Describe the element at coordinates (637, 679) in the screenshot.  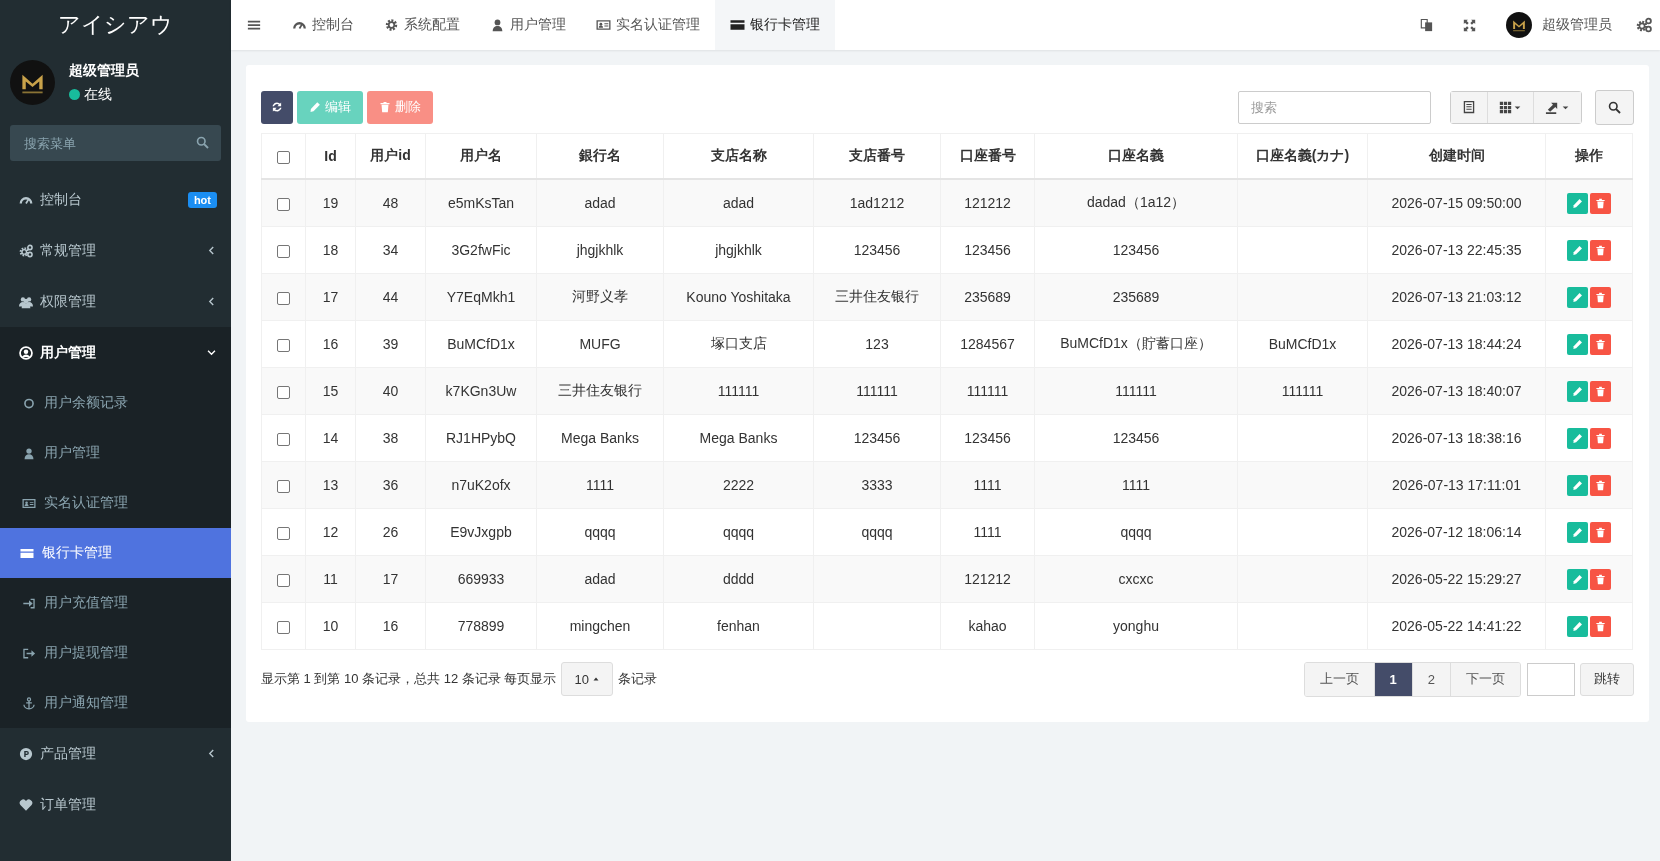
I see `record-summary-suffix: 条记录` at that location.